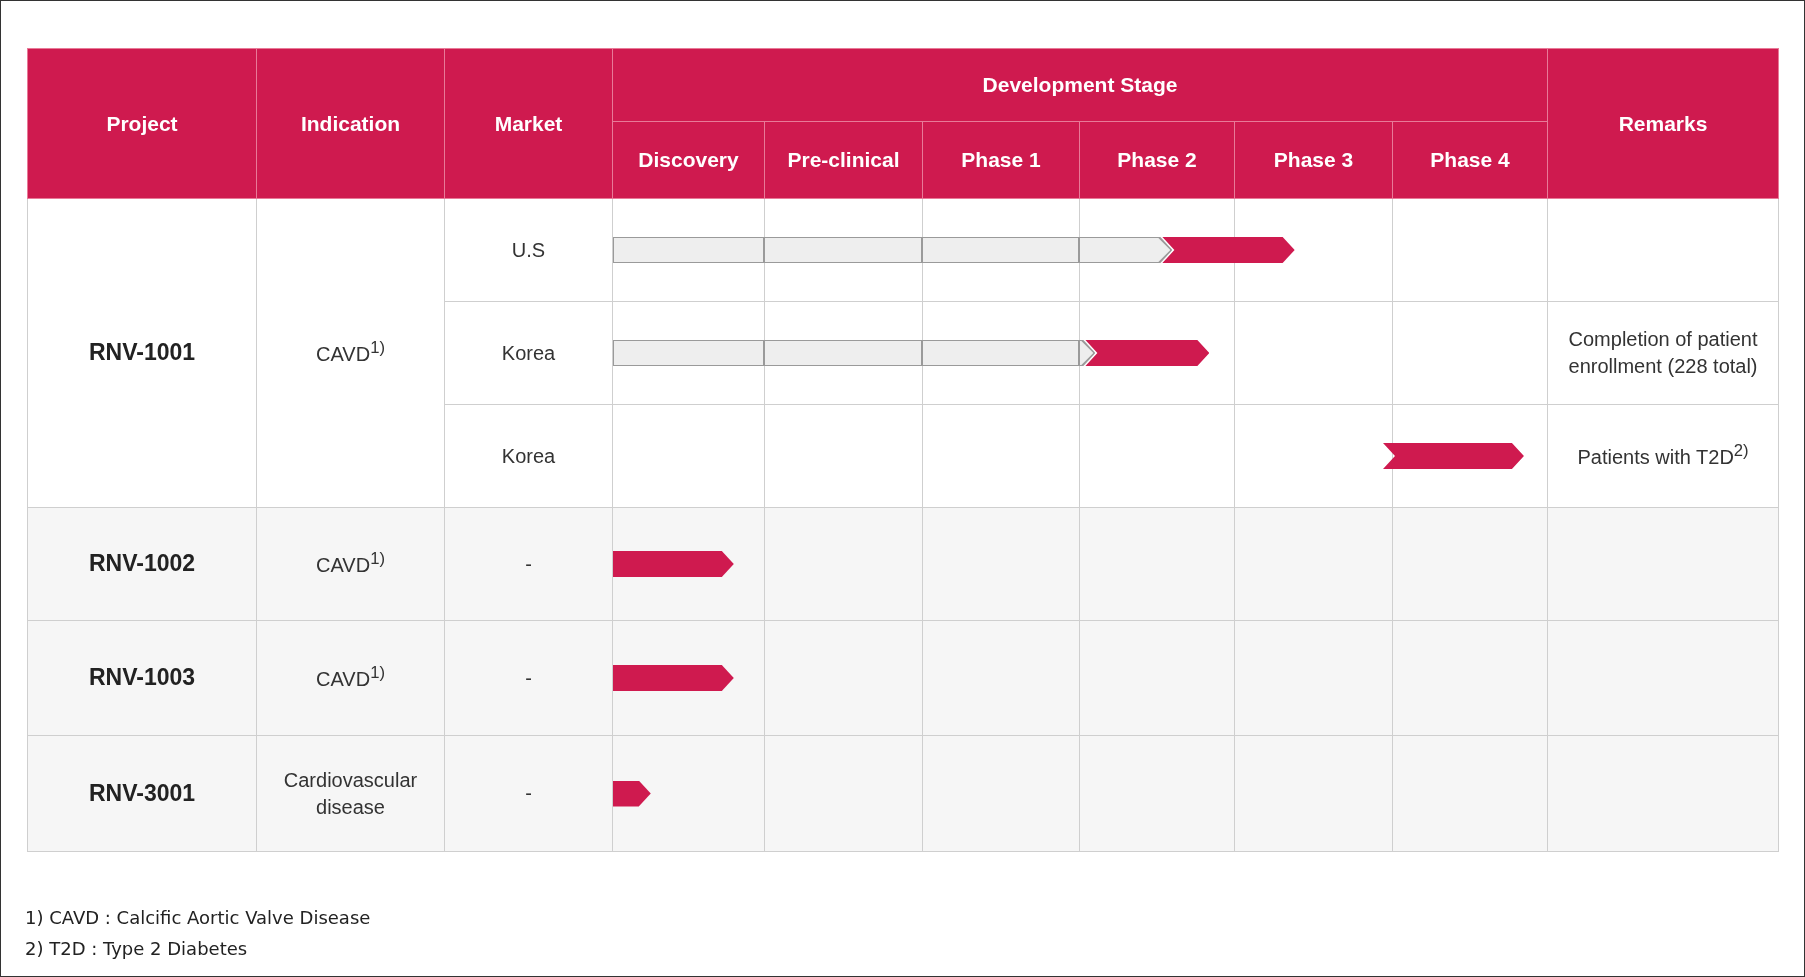 This screenshot has height=977, width=1805. What do you see at coordinates (1157, 160) in the screenshot?
I see `column-header: Phase 2` at bounding box center [1157, 160].